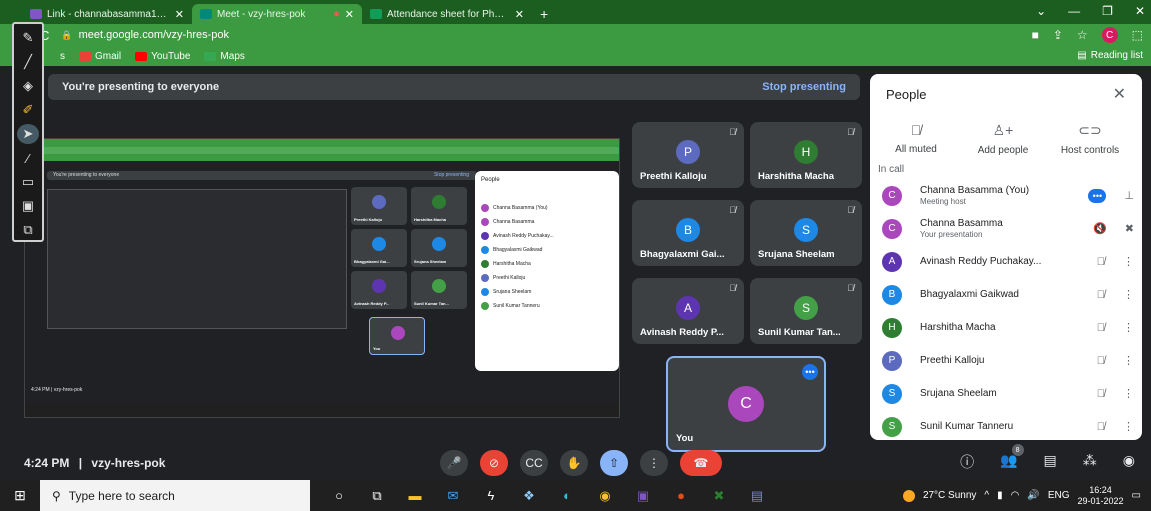 Image resolution: width=1151 pixels, height=511 pixels. What do you see at coordinates (681, 496) in the screenshot?
I see `powerpoint-icon: ●` at bounding box center [681, 496].